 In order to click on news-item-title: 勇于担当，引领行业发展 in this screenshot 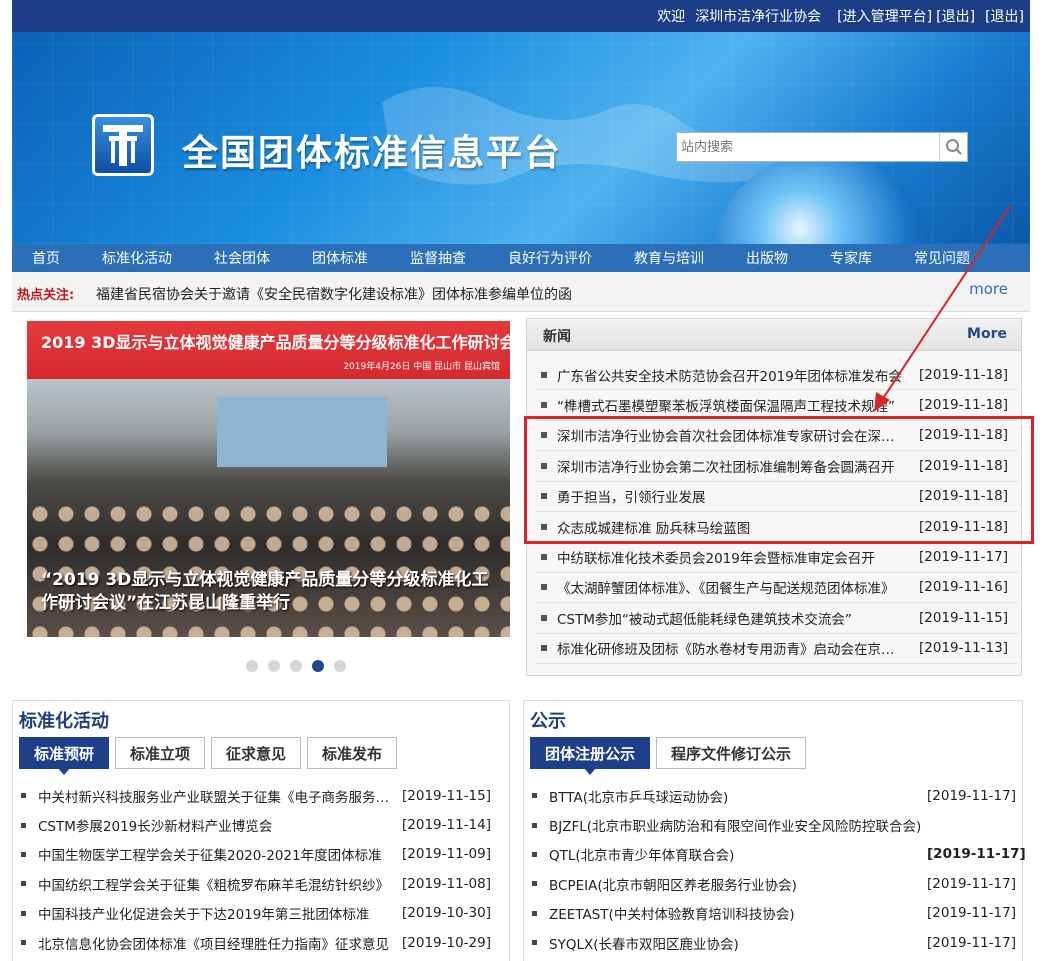, I will do `click(732, 496)`.